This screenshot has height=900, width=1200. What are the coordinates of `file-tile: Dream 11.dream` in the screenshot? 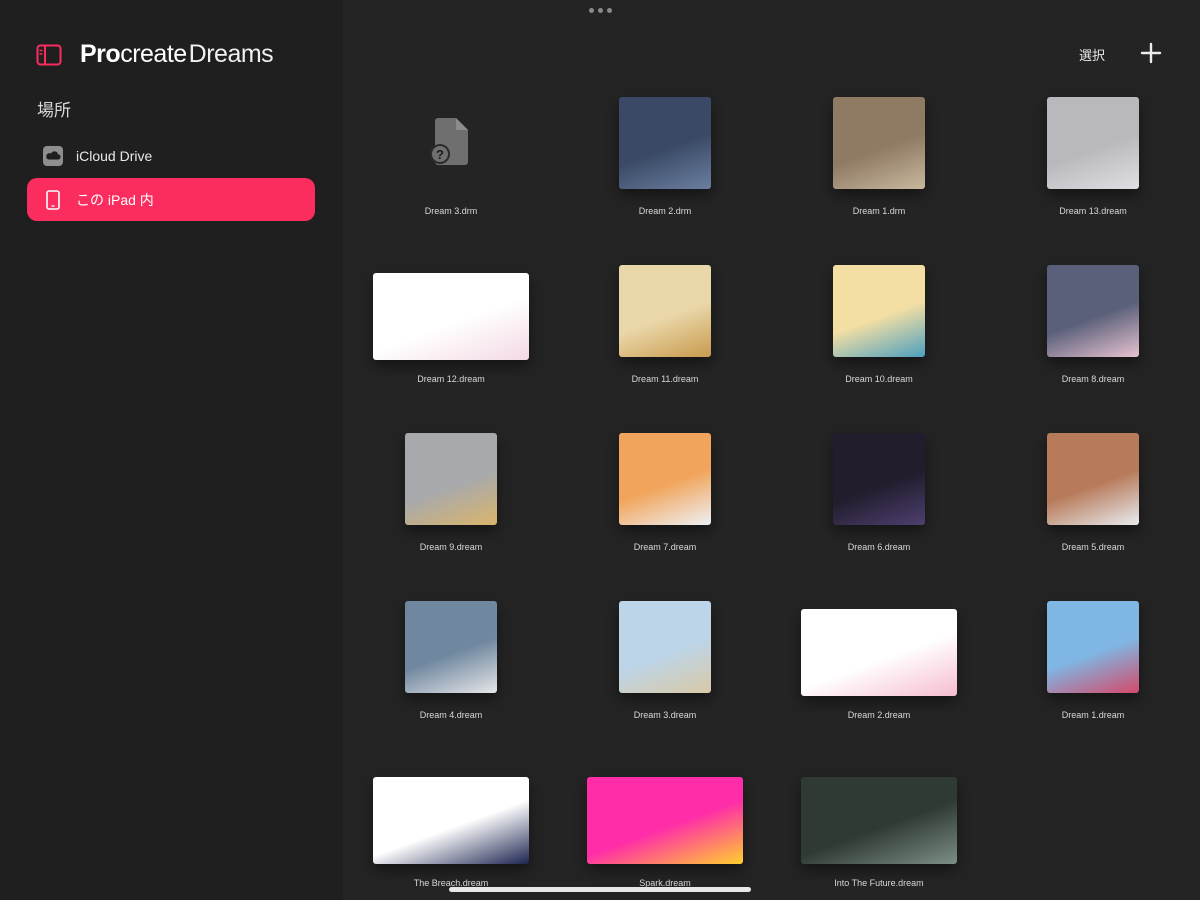 It's located at (665, 344).